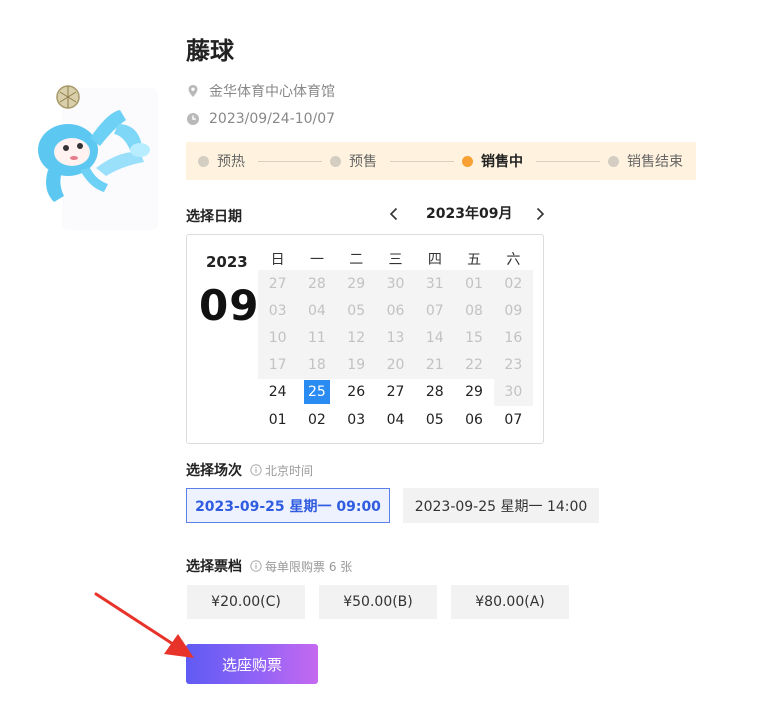 This screenshot has width=779, height=716. What do you see at coordinates (316, 419) in the screenshot?
I see `calendar-day: 02` at bounding box center [316, 419].